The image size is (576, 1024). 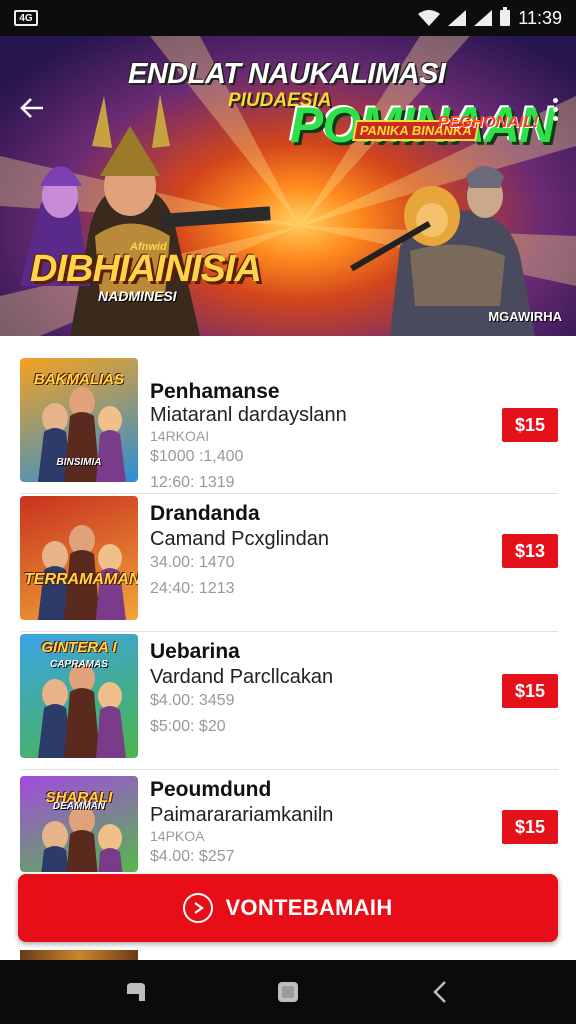 I want to click on back-arrow-icon, so click(x=31, y=108).